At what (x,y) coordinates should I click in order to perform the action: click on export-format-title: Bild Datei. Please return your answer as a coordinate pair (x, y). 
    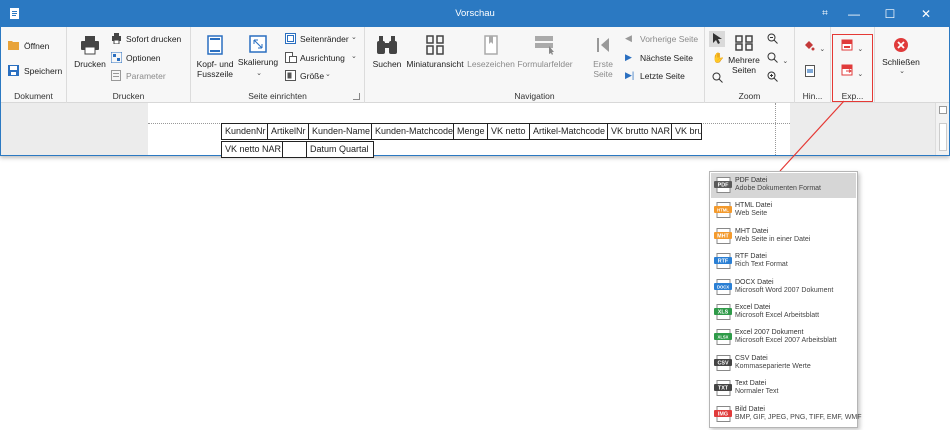
    Looking at the image, I should click on (750, 409).